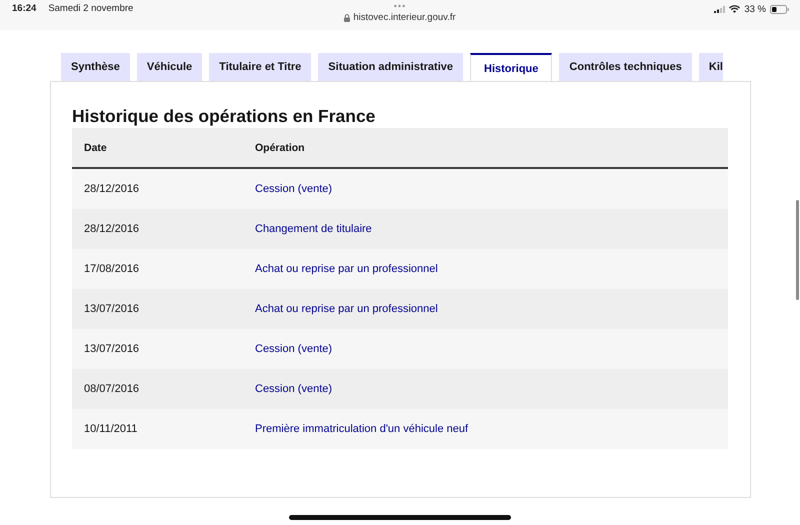 The width and height of the screenshot is (800, 525). Describe the element at coordinates (260, 67) in the screenshot. I see `tab: Titulaire et Titre` at that location.